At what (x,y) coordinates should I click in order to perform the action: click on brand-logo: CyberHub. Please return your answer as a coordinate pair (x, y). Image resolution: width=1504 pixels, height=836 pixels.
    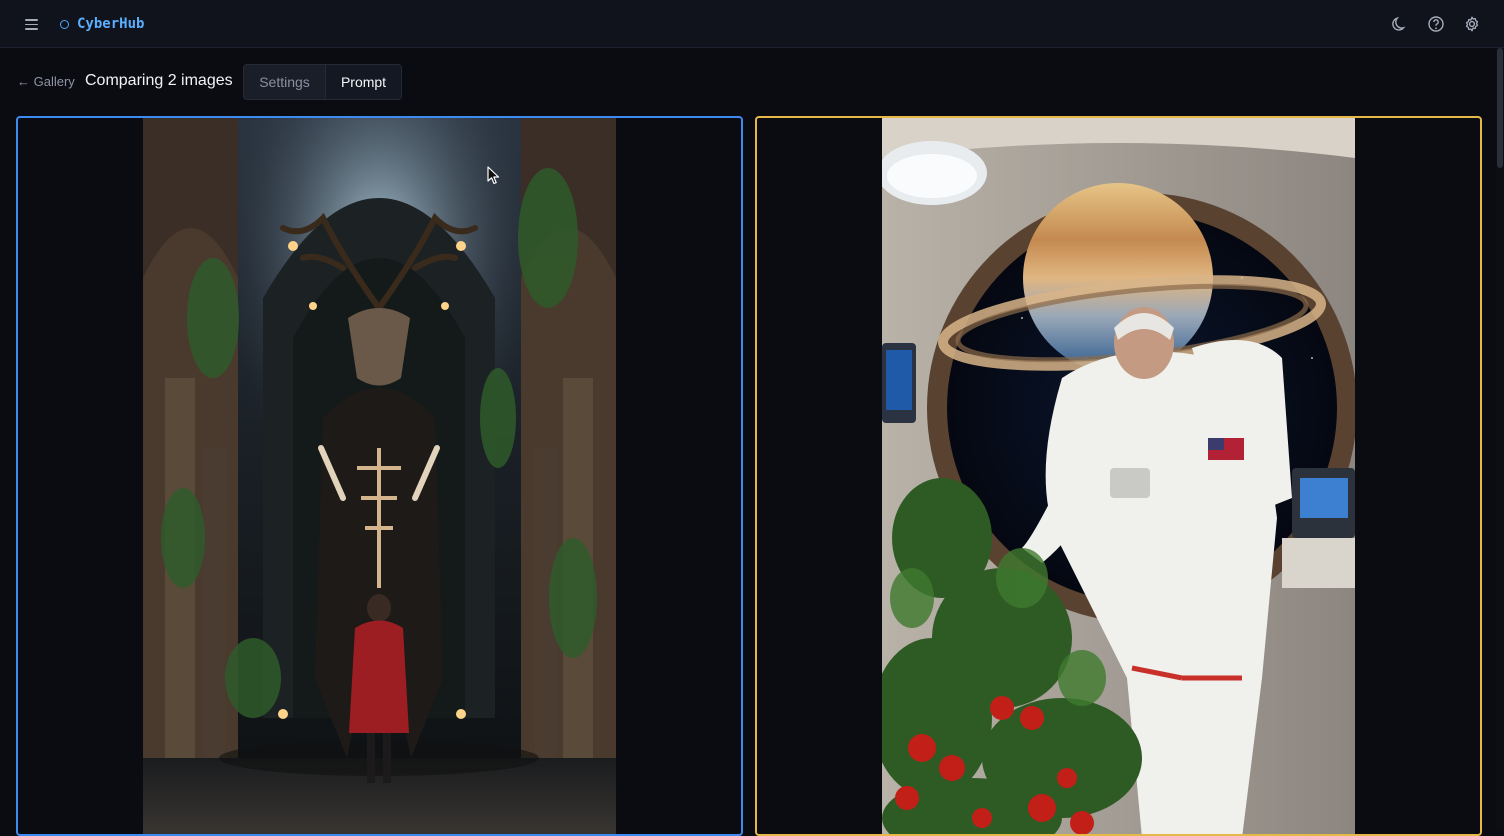
    Looking at the image, I should click on (102, 24).